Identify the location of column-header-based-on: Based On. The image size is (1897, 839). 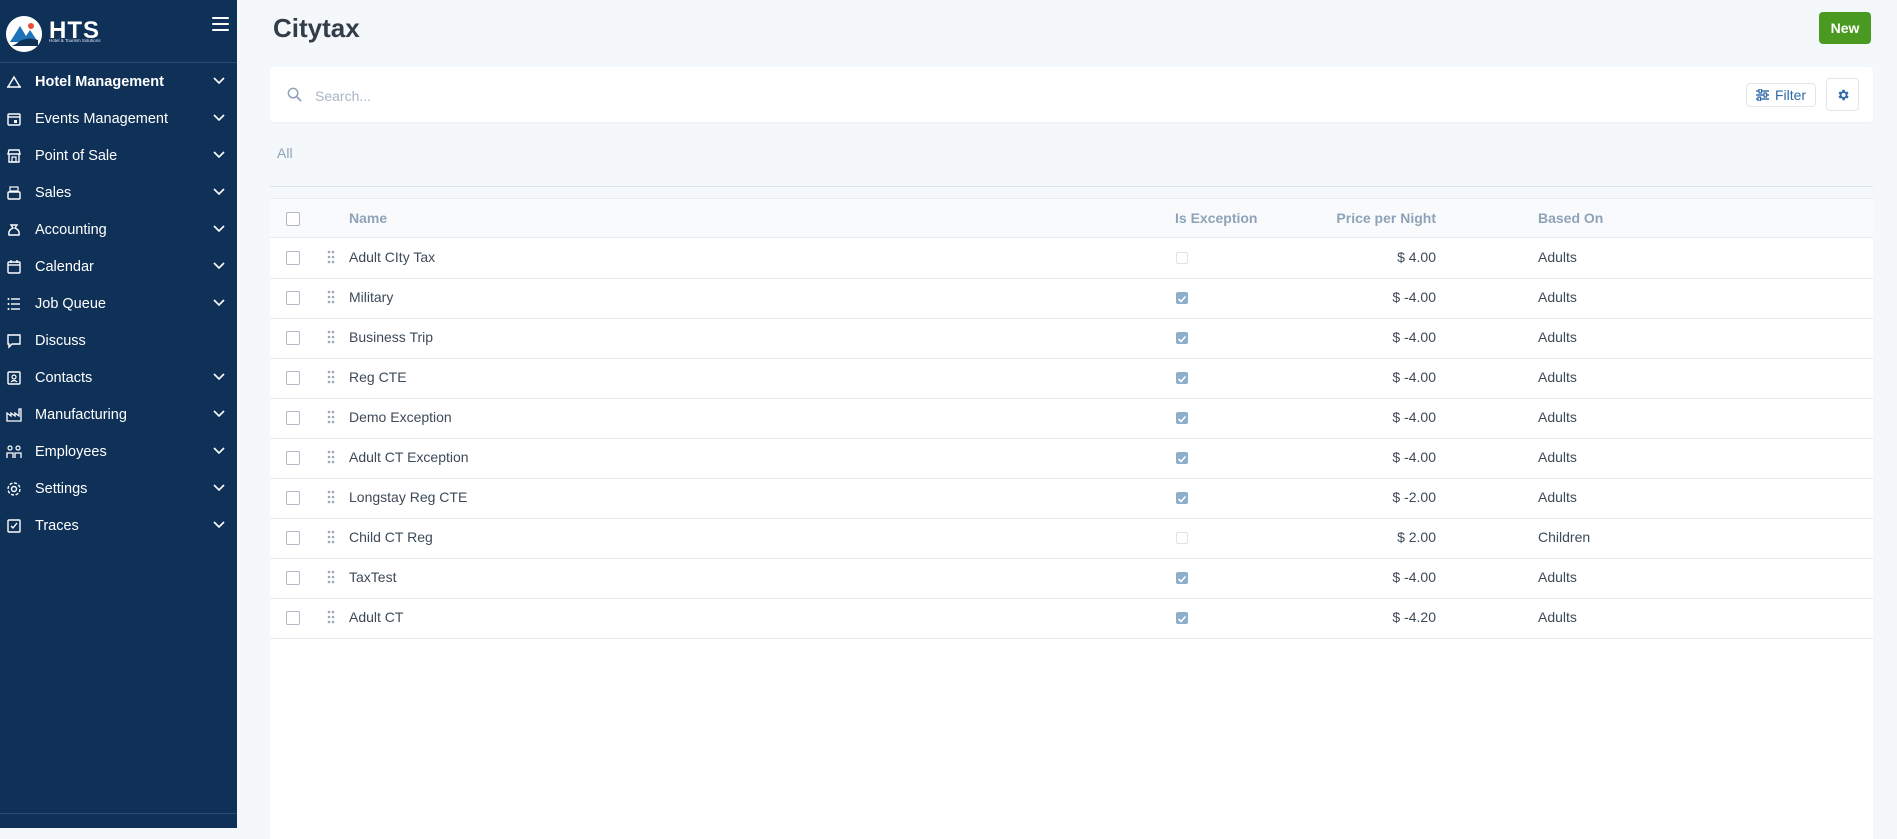
(1570, 218).